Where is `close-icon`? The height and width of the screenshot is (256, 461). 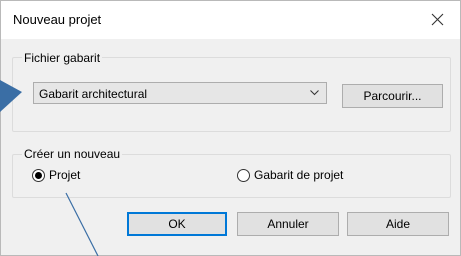 close-icon is located at coordinates (437, 19).